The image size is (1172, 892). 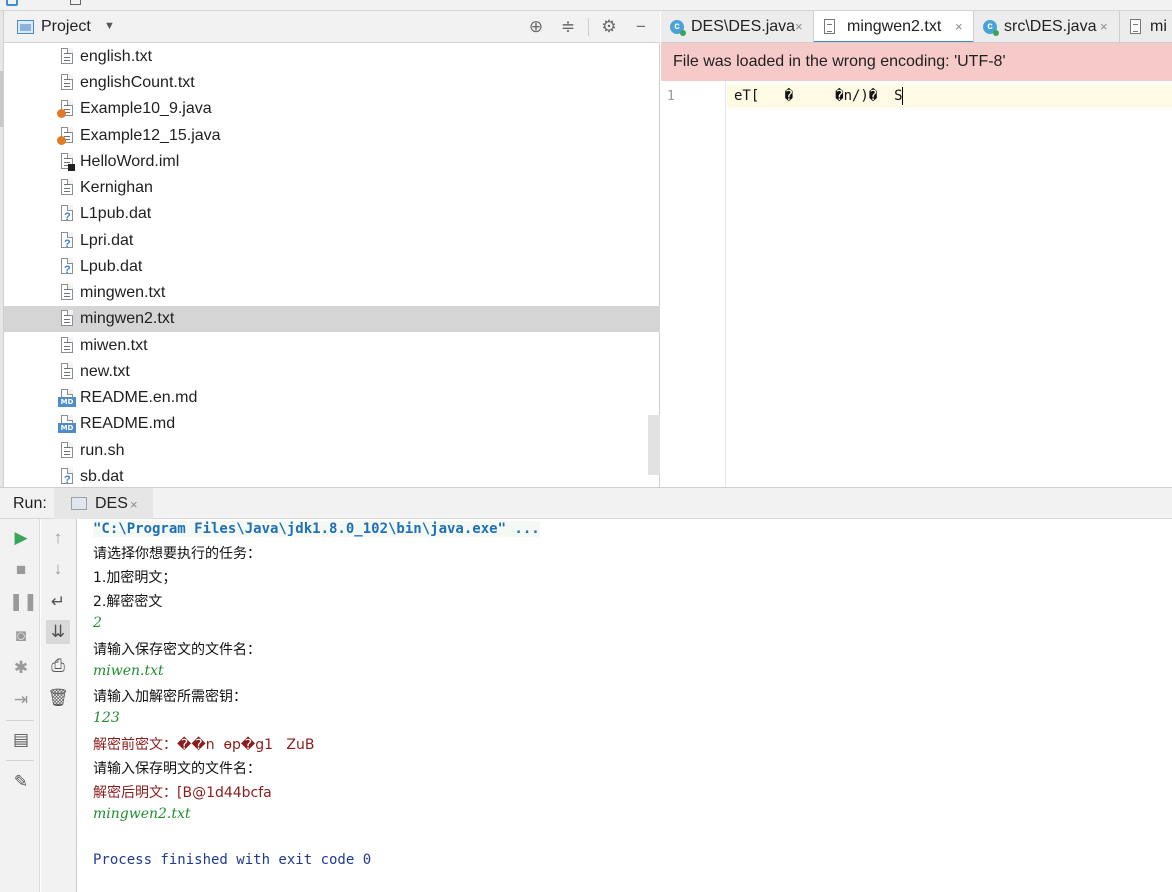 What do you see at coordinates (332, 346) in the screenshot?
I see `tree-item-miwen-txt: miwen.txt` at bounding box center [332, 346].